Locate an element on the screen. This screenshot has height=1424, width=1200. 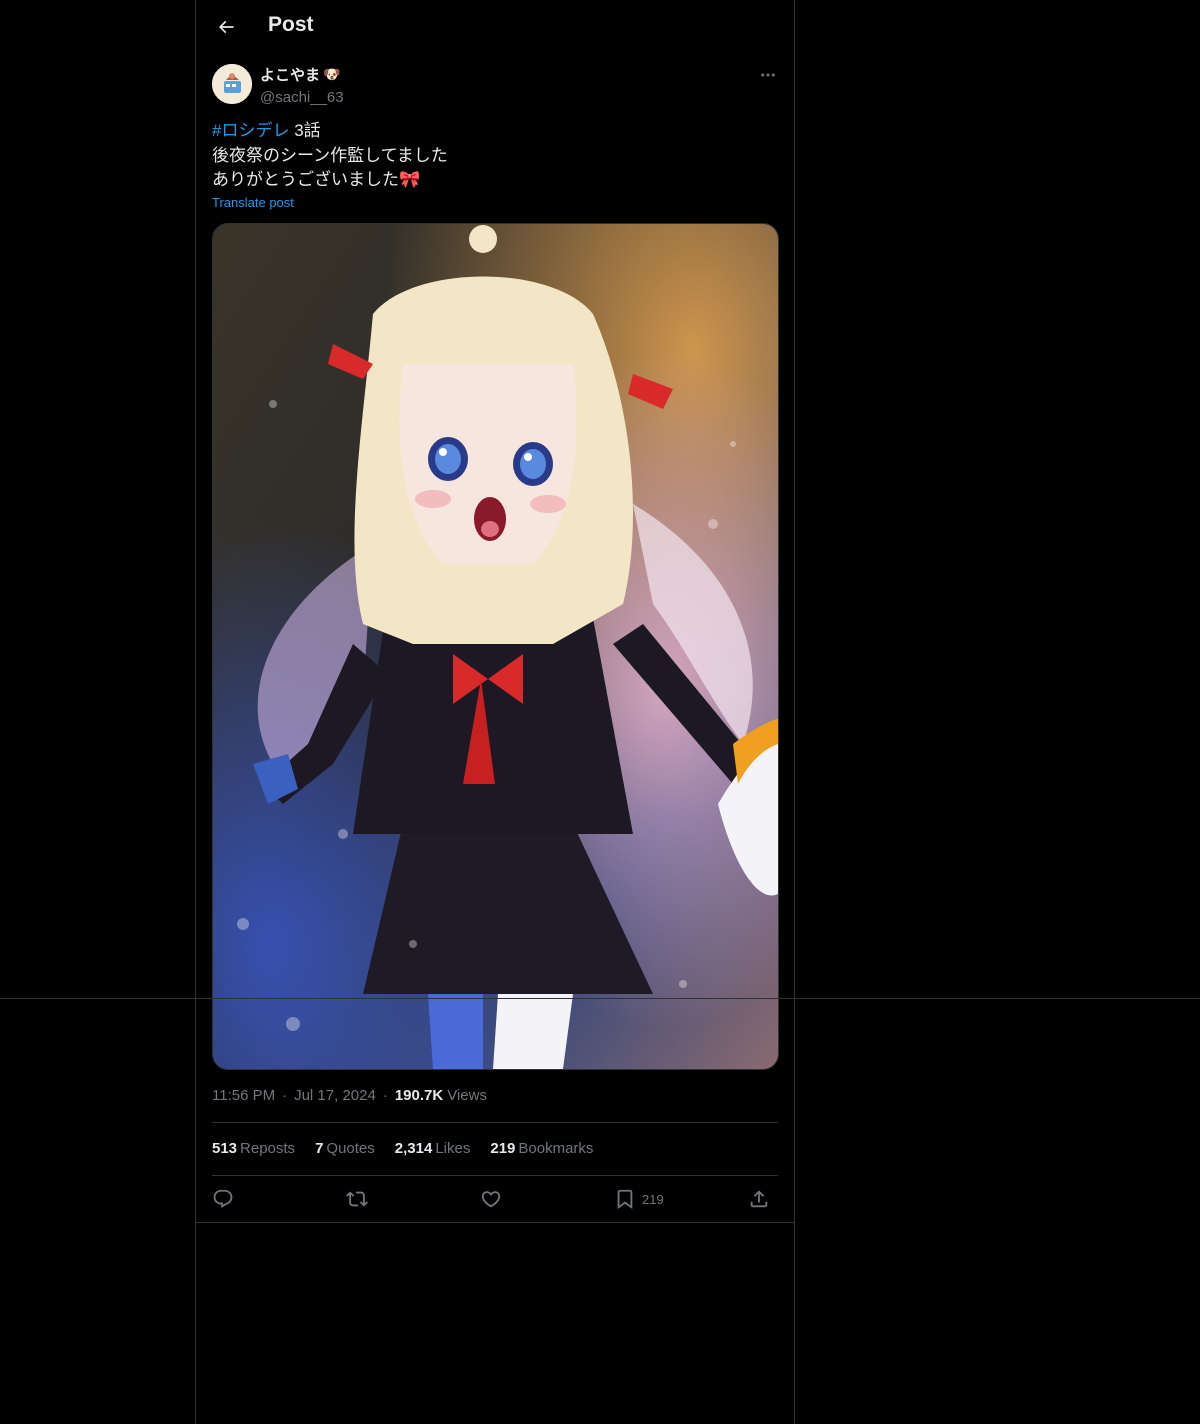
quotes-count: 7 is located at coordinates (319, 1148).